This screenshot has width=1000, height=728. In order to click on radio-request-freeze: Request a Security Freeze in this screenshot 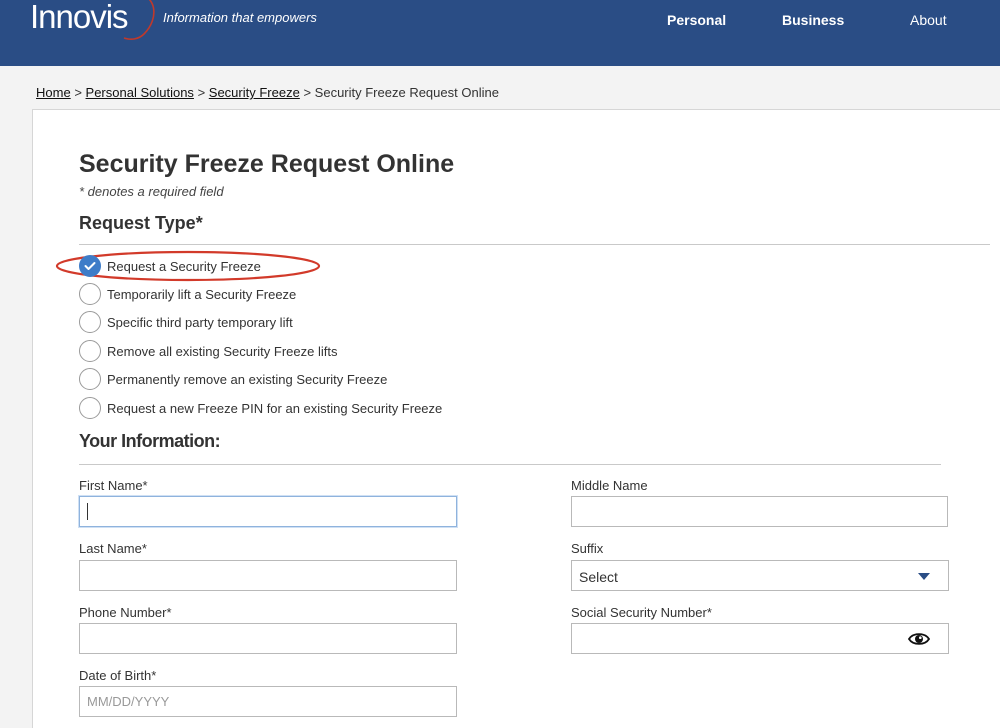, I will do `click(170, 266)`.